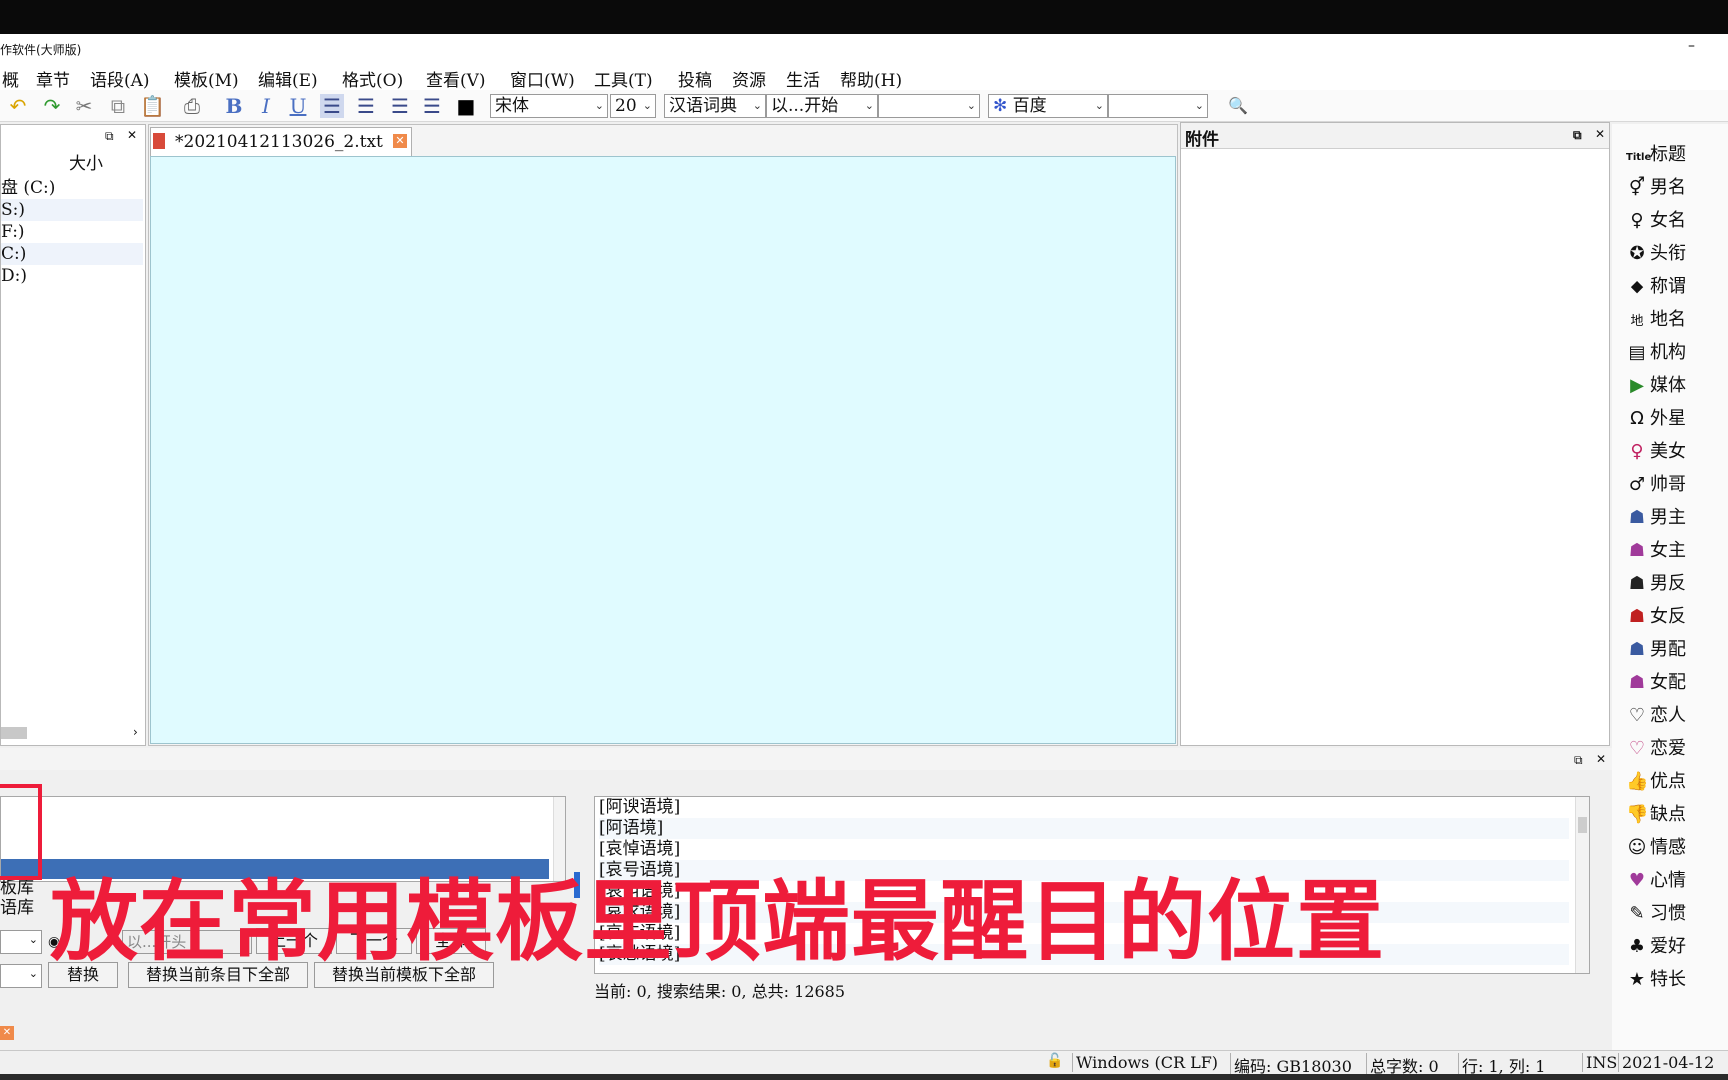 The height and width of the screenshot is (1080, 1728). I want to click on menu-view: 查看(V), so click(456, 78).